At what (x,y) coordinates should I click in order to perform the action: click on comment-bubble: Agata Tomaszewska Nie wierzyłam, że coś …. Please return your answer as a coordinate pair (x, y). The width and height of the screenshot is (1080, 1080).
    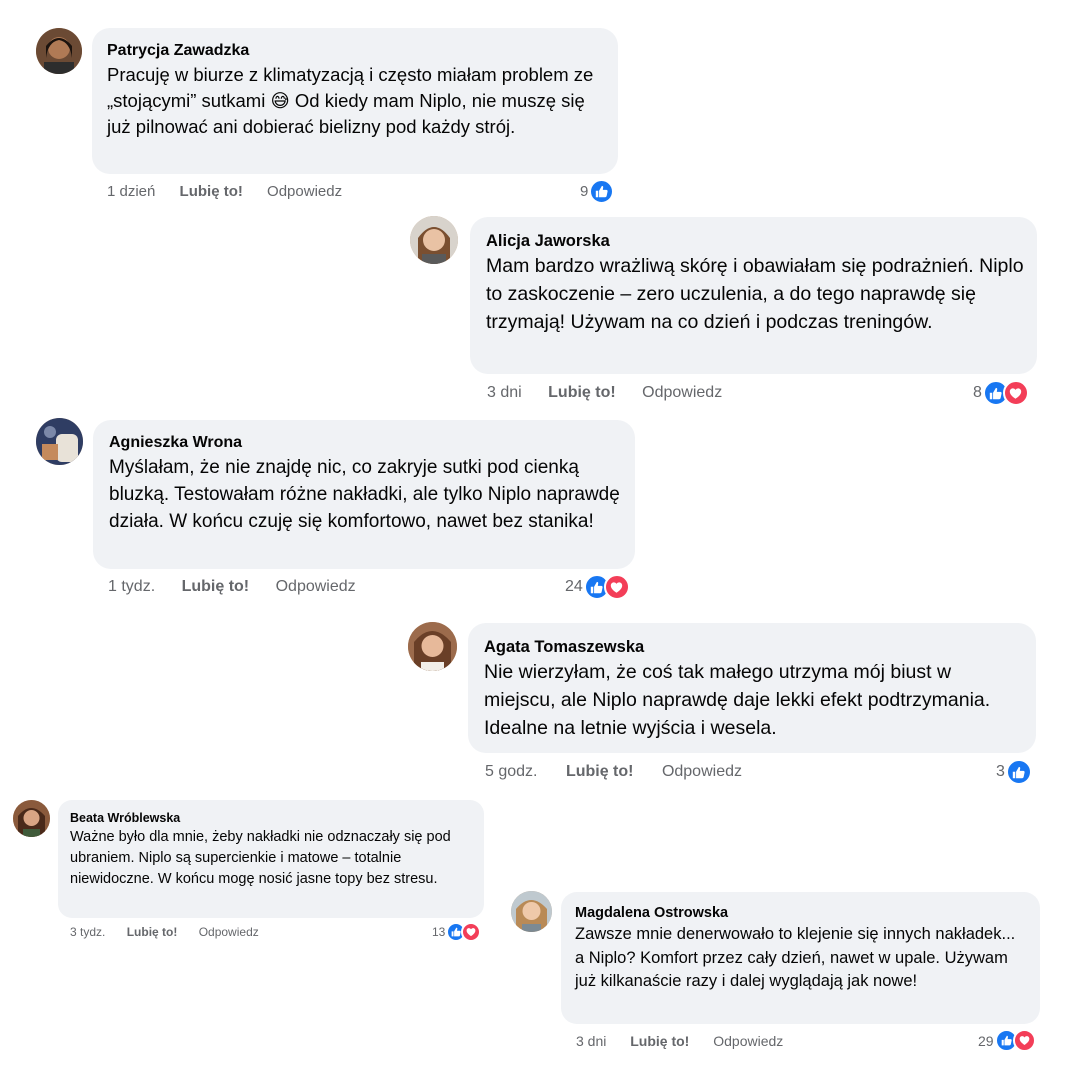
    Looking at the image, I should click on (752, 688).